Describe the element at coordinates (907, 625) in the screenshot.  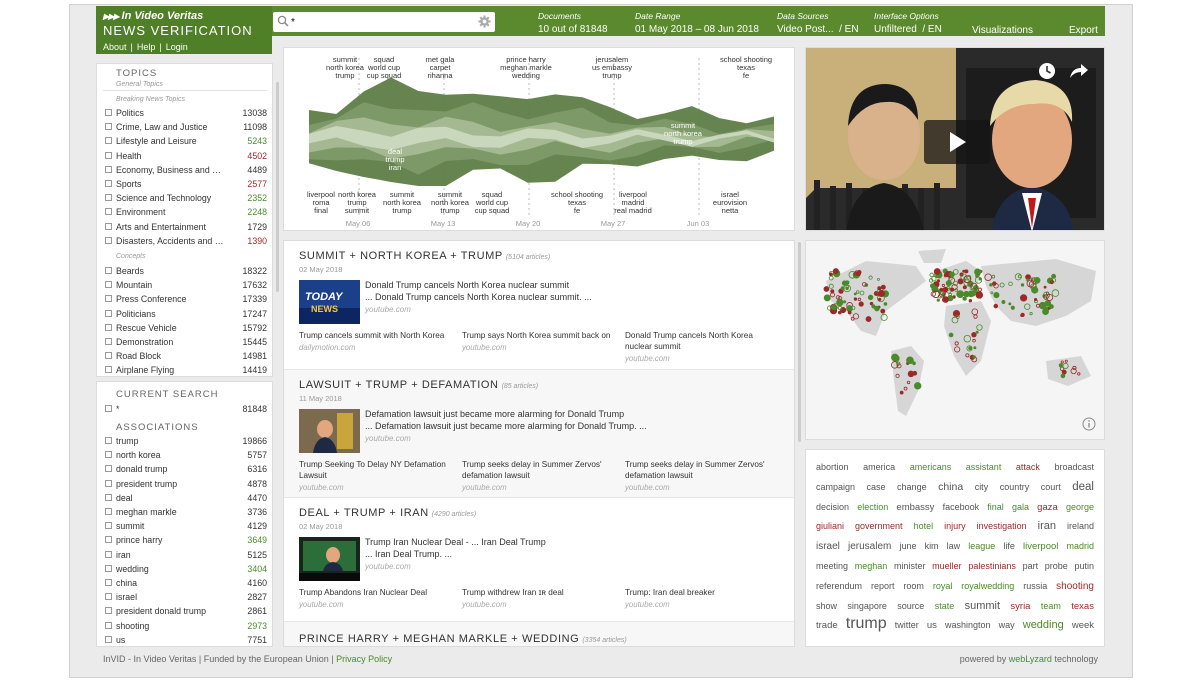
I see `word-cloud-term: twitter` at that location.